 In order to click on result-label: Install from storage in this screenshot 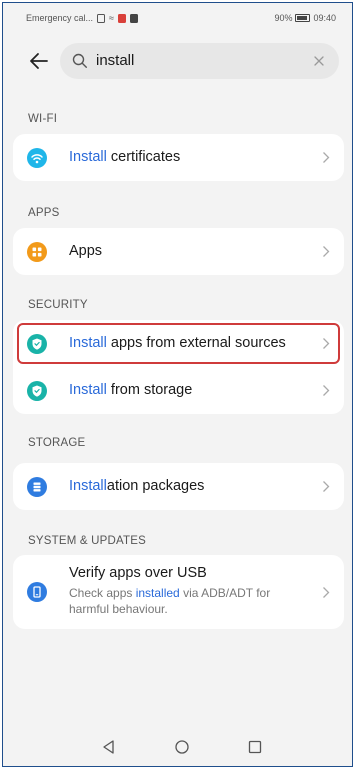, I will do `click(130, 390)`.